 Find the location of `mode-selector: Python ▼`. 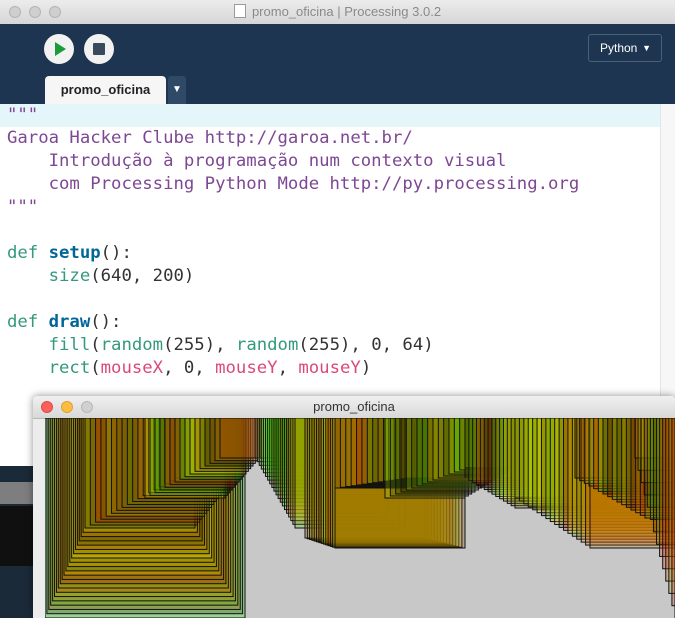

mode-selector: Python ▼ is located at coordinates (625, 48).